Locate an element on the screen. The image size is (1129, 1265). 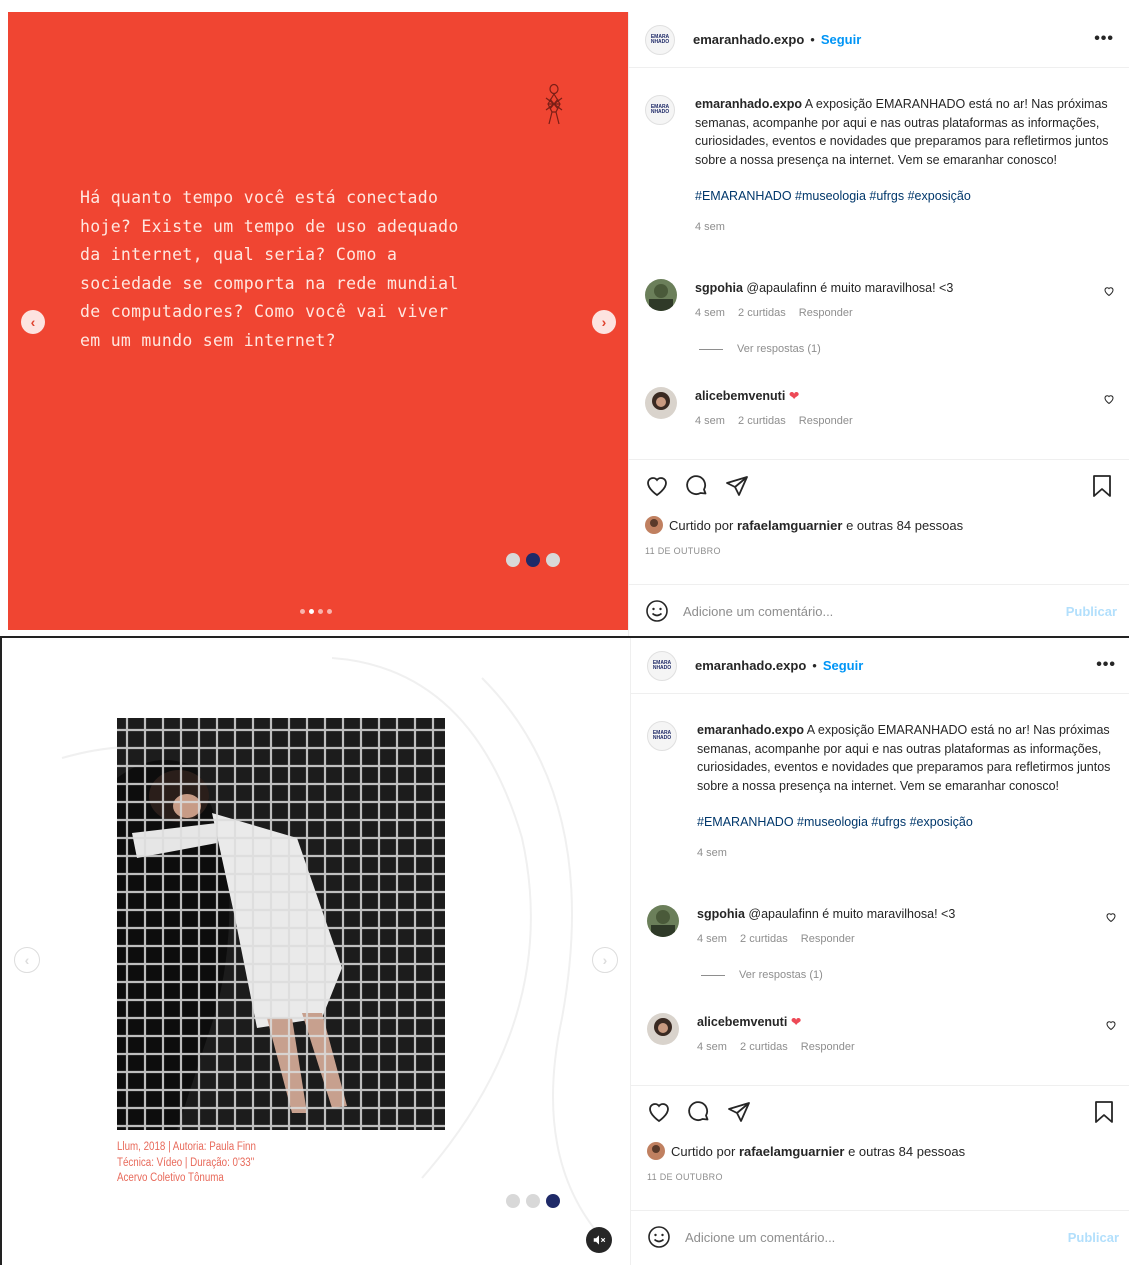
emaranhado-logo-icon is located at coordinates (554, 104).